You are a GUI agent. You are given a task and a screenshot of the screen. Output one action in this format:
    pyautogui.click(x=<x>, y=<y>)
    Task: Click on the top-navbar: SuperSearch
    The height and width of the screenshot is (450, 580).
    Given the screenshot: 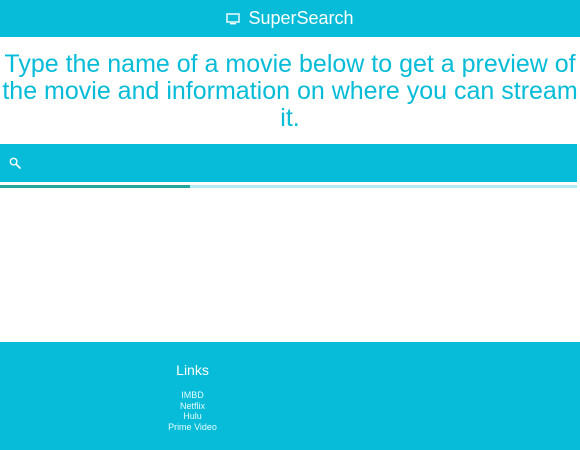 What is the action you would take?
    pyautogui.click(x=290, y=18)
    